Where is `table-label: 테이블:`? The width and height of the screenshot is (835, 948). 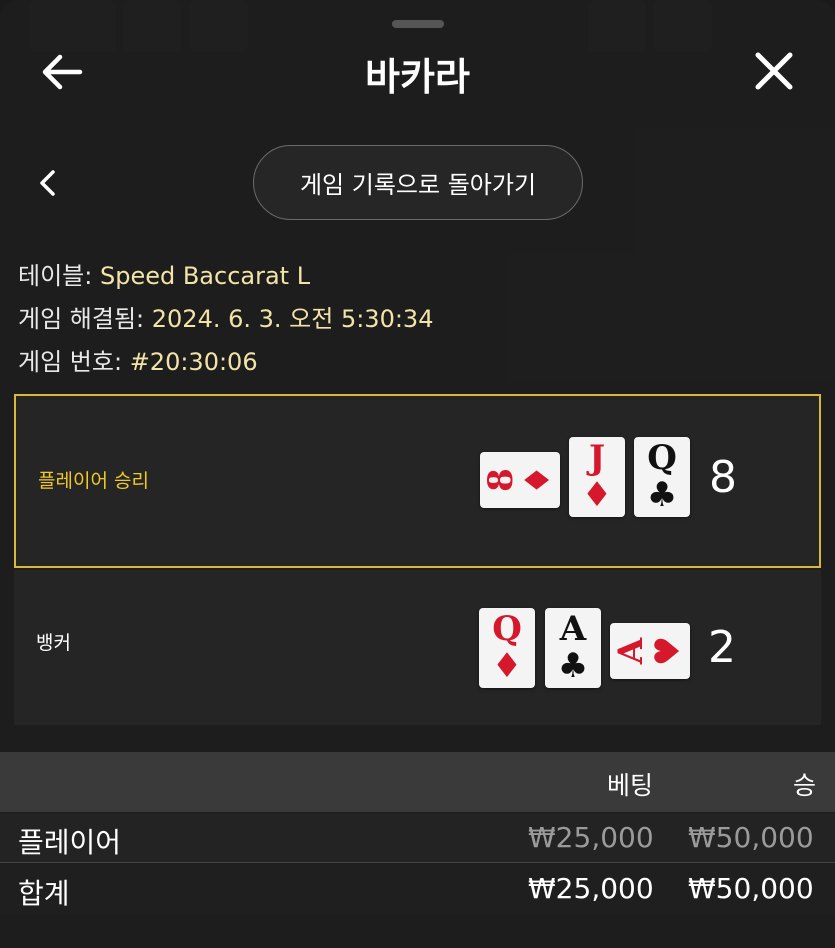
table-label: 테이블: is located at coordinates (55, 276).